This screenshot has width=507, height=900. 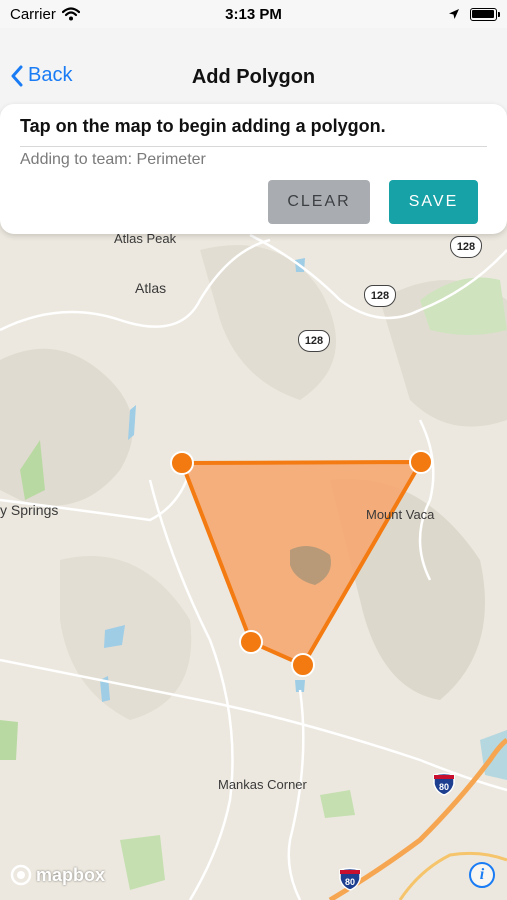 I want to click on place-label-atlas: Atlas, so click(x=151, y=288).